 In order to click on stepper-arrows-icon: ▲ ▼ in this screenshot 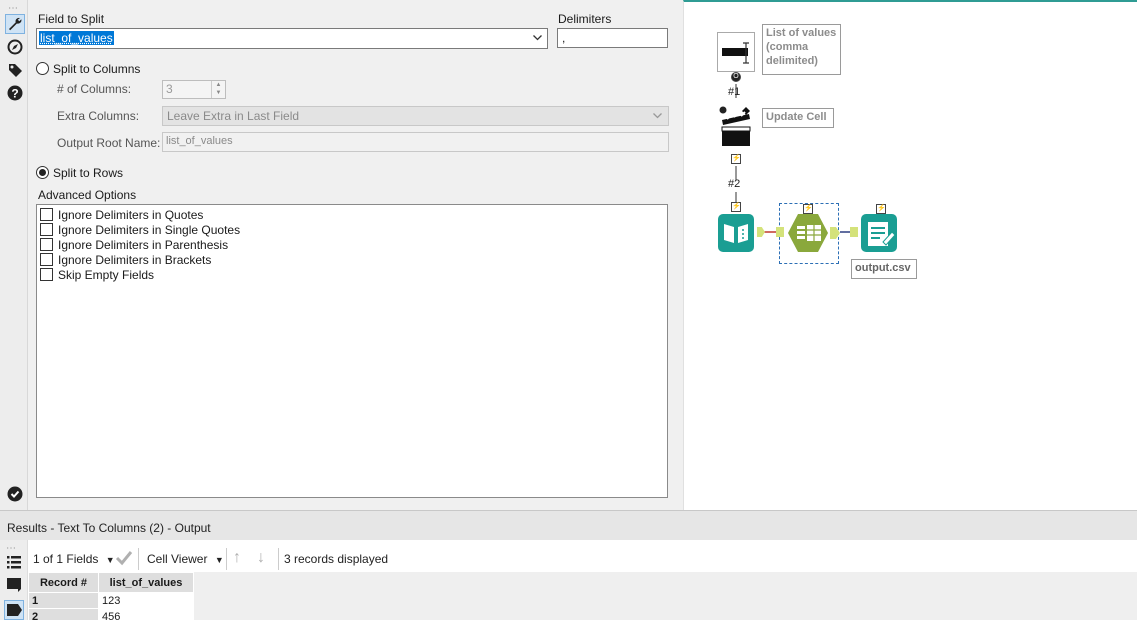, I will do `click(218, 89)`.